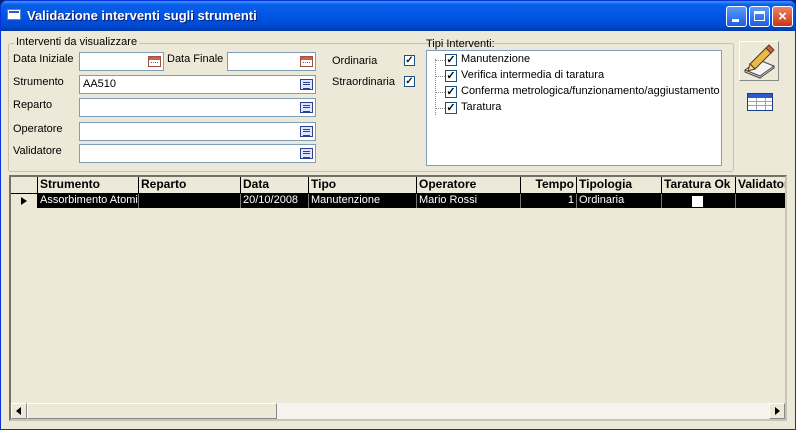  I want to click on title-bar: Validazione interventi sugli strumenti ×, so click(398, 16).